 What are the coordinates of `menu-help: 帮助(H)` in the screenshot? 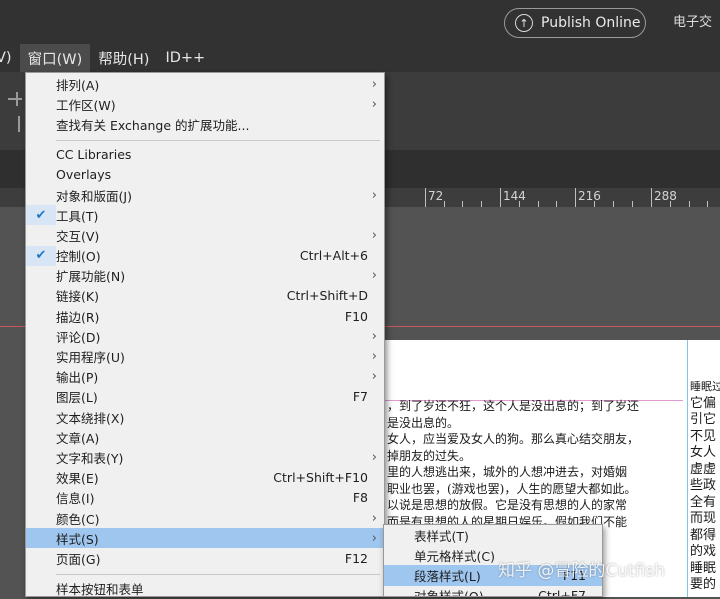 It's located at (123, 58).